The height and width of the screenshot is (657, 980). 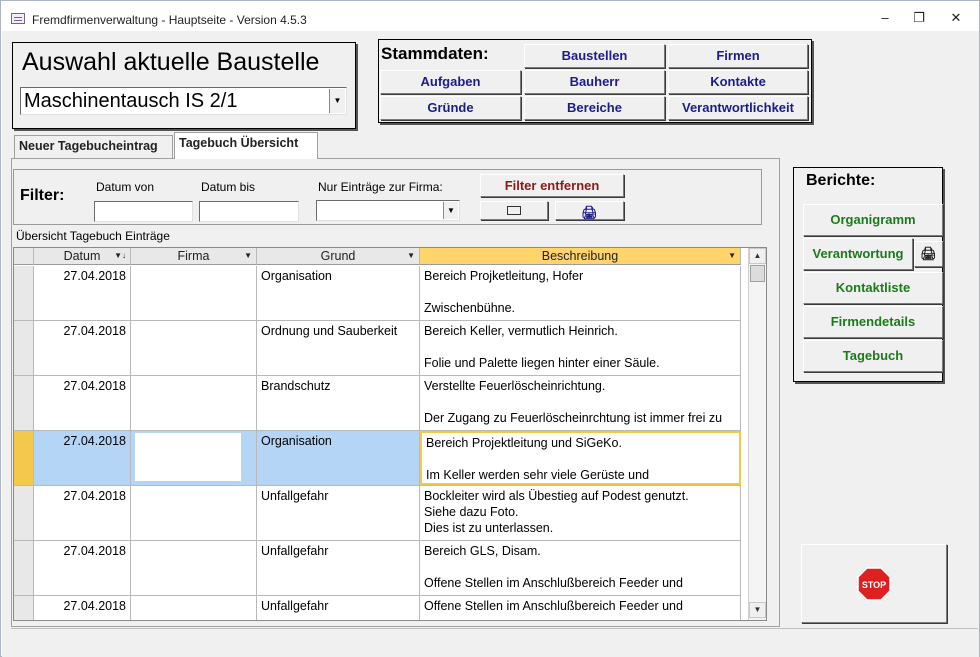 I want to click on verantwortung-button: Verantwortung, so click(x=858, y=254).